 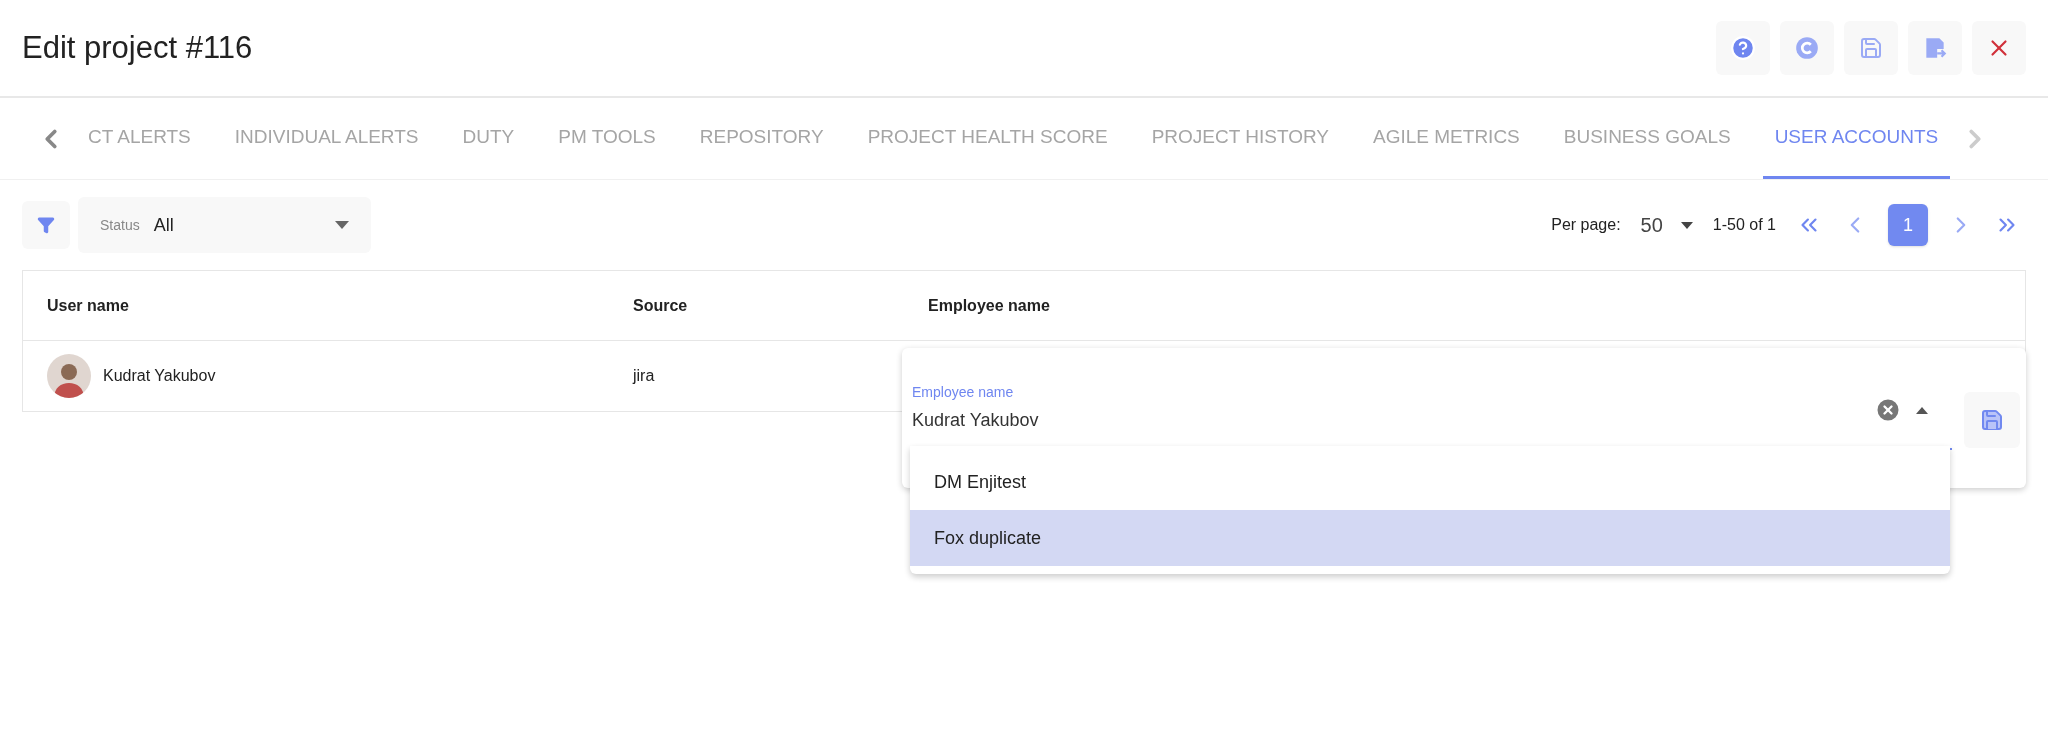 I want to click on tab: PROJECT HISTORY, so click(x=1240, y=138).